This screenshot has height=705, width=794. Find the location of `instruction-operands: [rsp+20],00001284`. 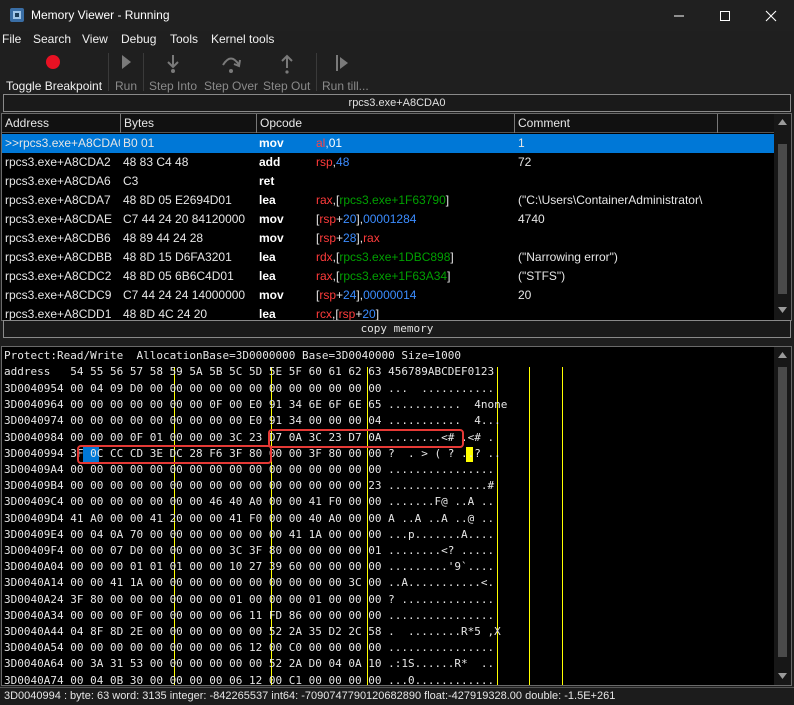

instruction-operands: [rsp+20],00001284 is located at coordinates (416, 219).